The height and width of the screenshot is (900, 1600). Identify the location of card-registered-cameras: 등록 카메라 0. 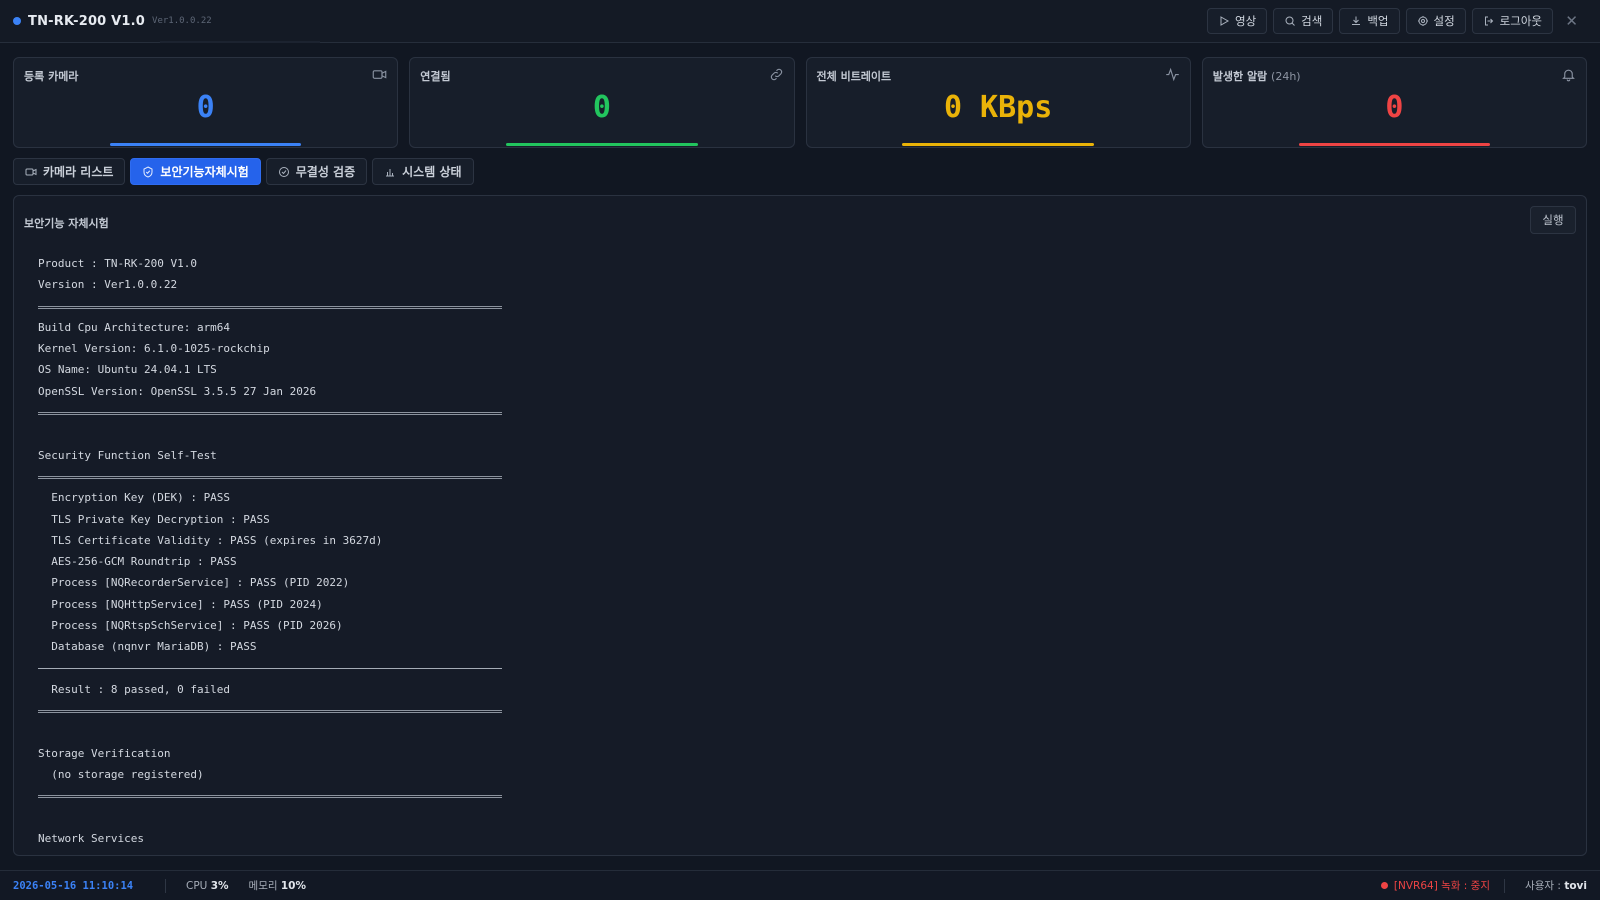
(206, 102).